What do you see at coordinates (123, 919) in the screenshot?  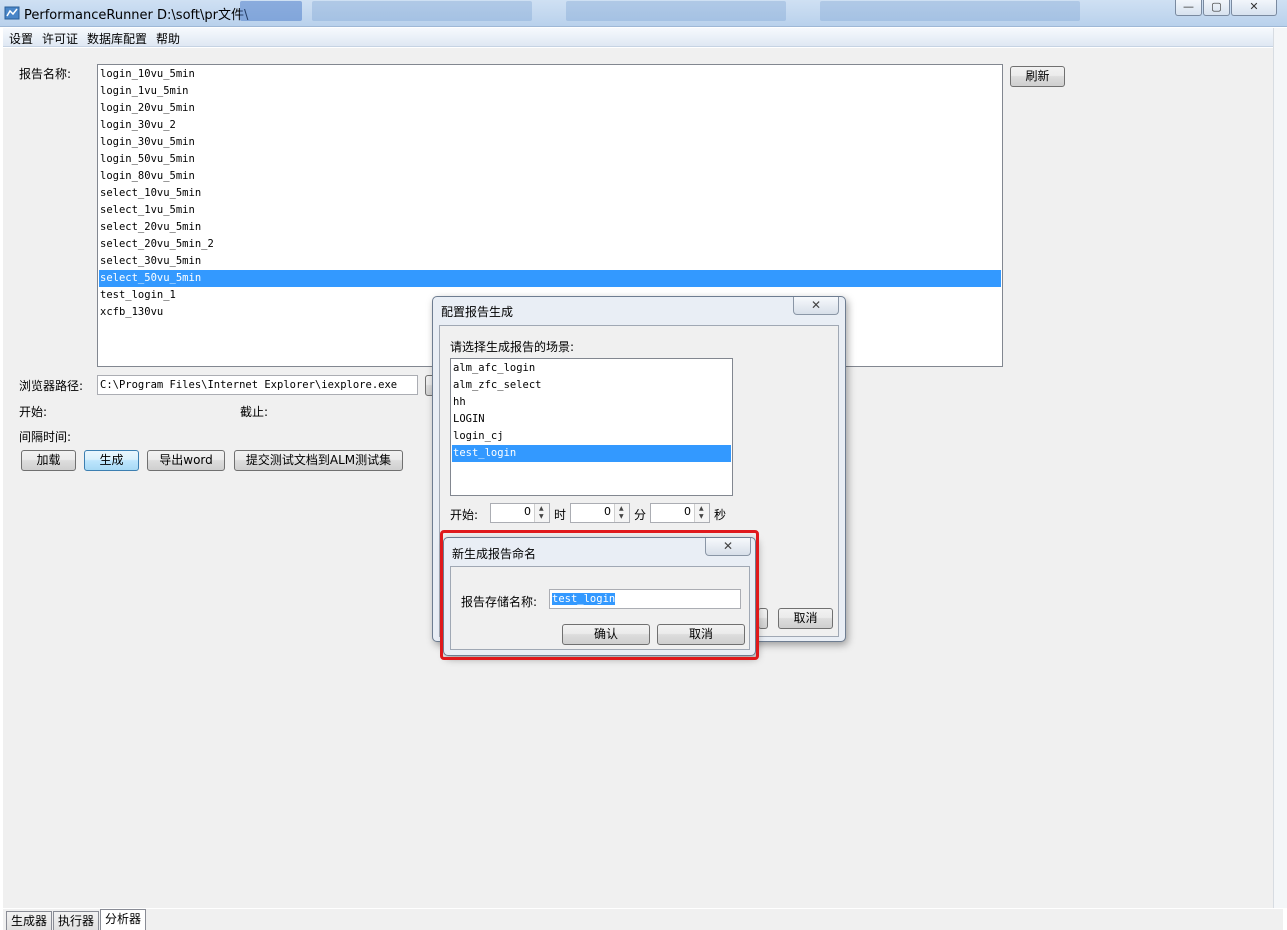 I see `tab-analyzer: 分析器` at bounding box center [123, 919].